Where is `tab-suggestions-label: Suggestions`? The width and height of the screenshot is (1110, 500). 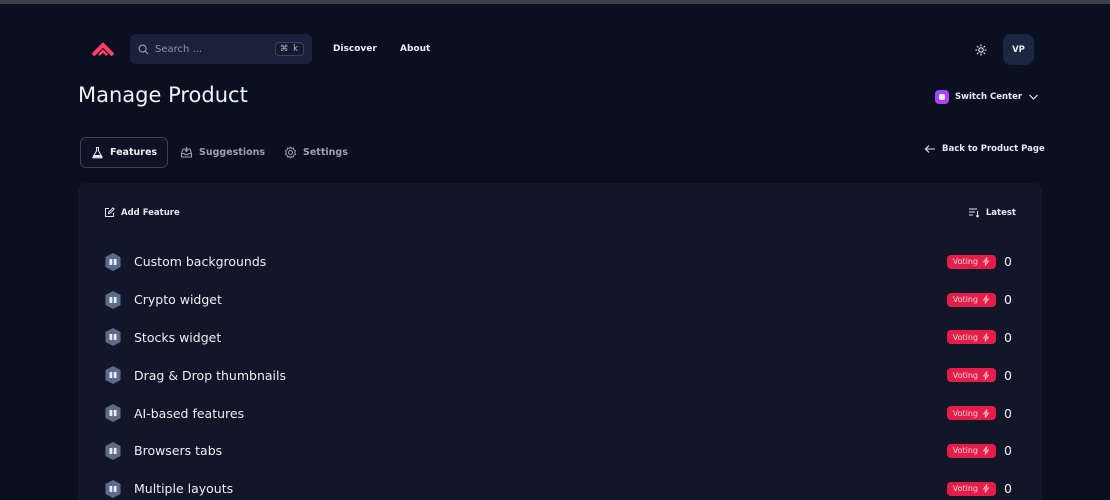
tab-suggestions-label: Suggestions is located at coordinates (232, 152).